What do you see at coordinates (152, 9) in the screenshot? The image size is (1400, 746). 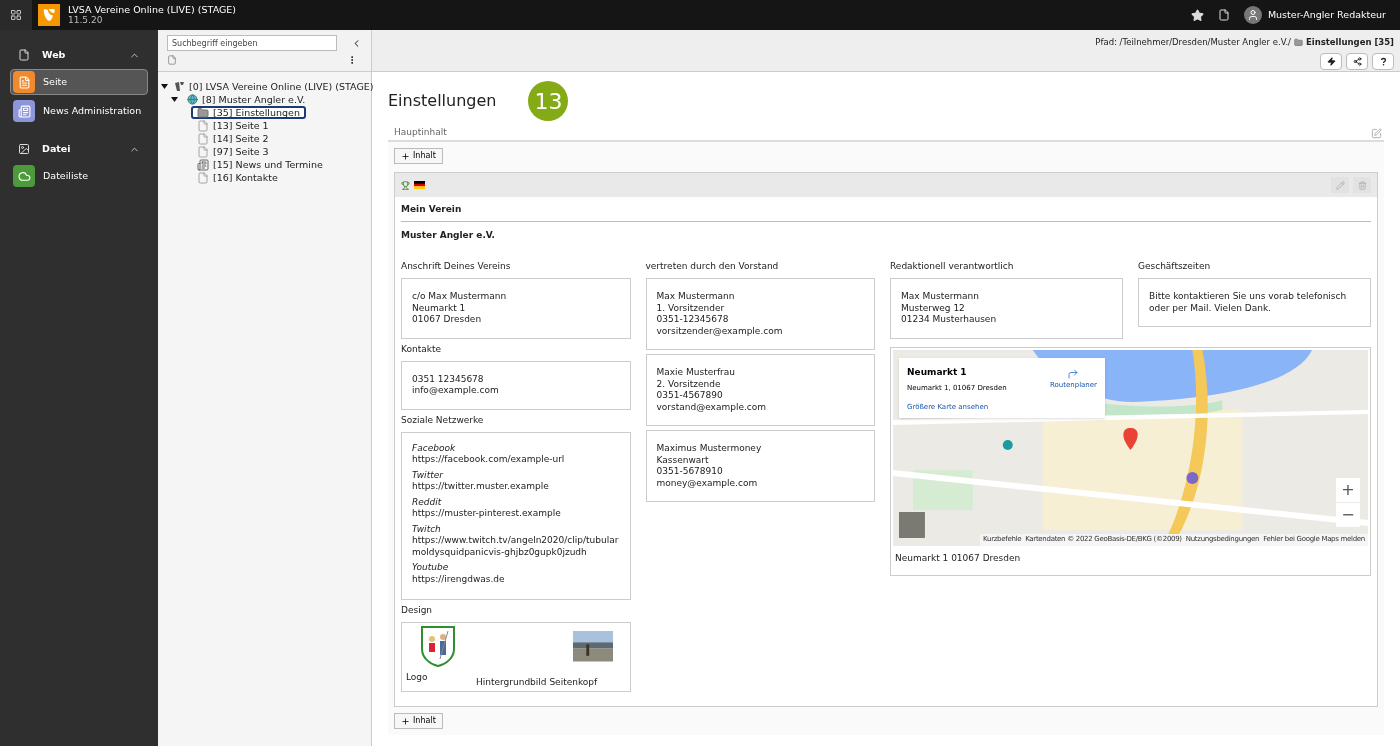 I see `site-title: LVSA Vereine Online (LIVE) (STAGE)` at bounding box center [152, 9].